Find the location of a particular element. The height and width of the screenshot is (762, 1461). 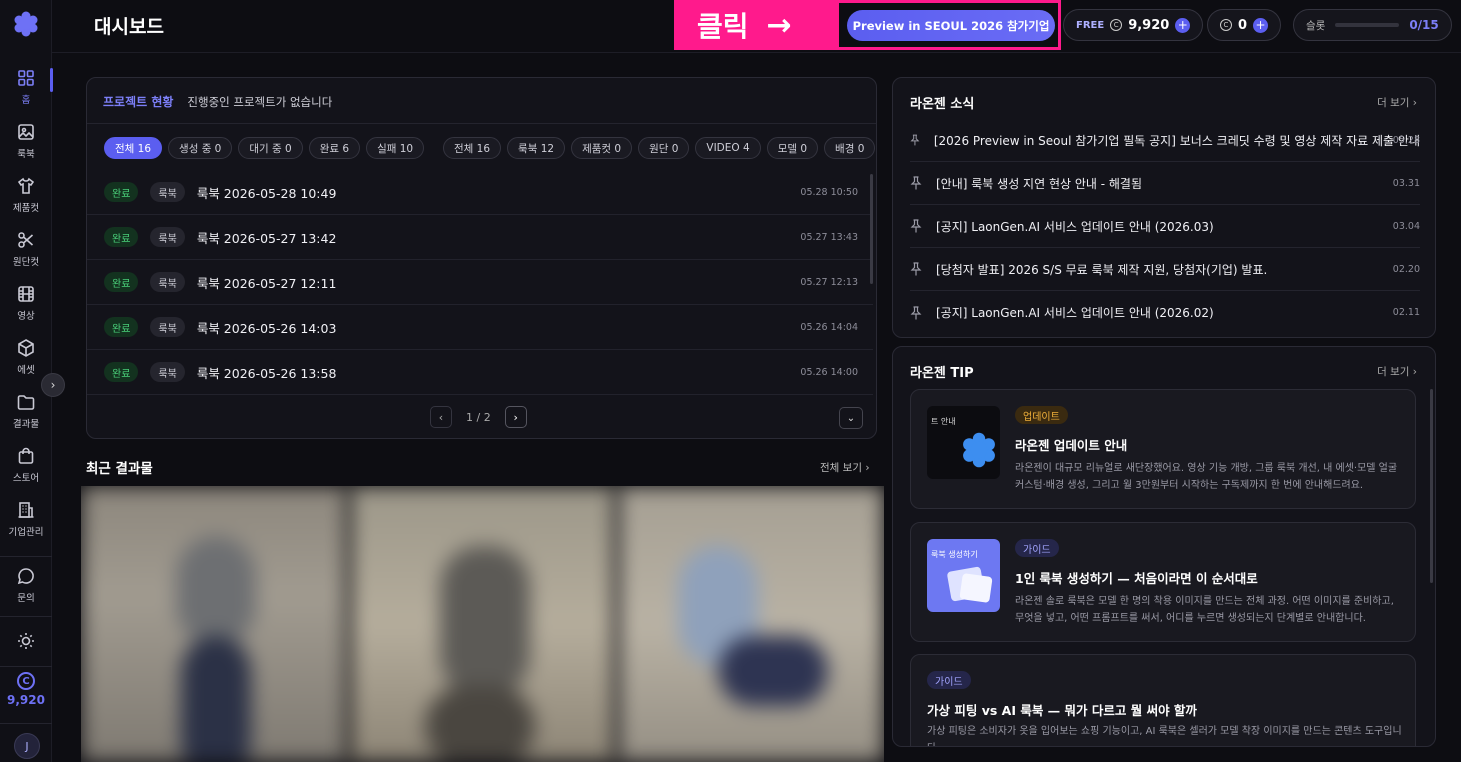

folder-icon is located at coordinates (26, 402).